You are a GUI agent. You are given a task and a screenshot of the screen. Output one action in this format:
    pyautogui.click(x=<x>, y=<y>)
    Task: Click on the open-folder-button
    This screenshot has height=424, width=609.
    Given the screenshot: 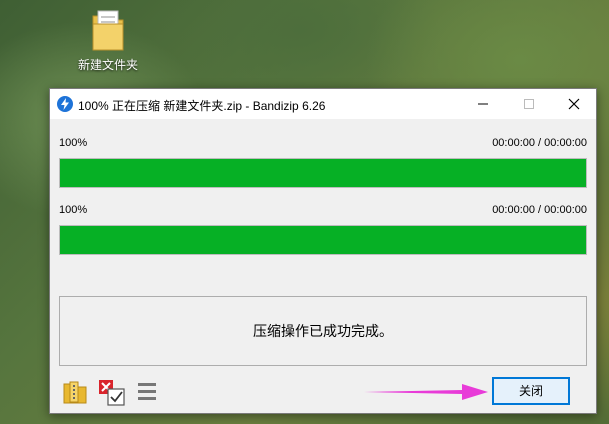 What is the action you would take?
    pyautogui.click(x=75, y=394)
    